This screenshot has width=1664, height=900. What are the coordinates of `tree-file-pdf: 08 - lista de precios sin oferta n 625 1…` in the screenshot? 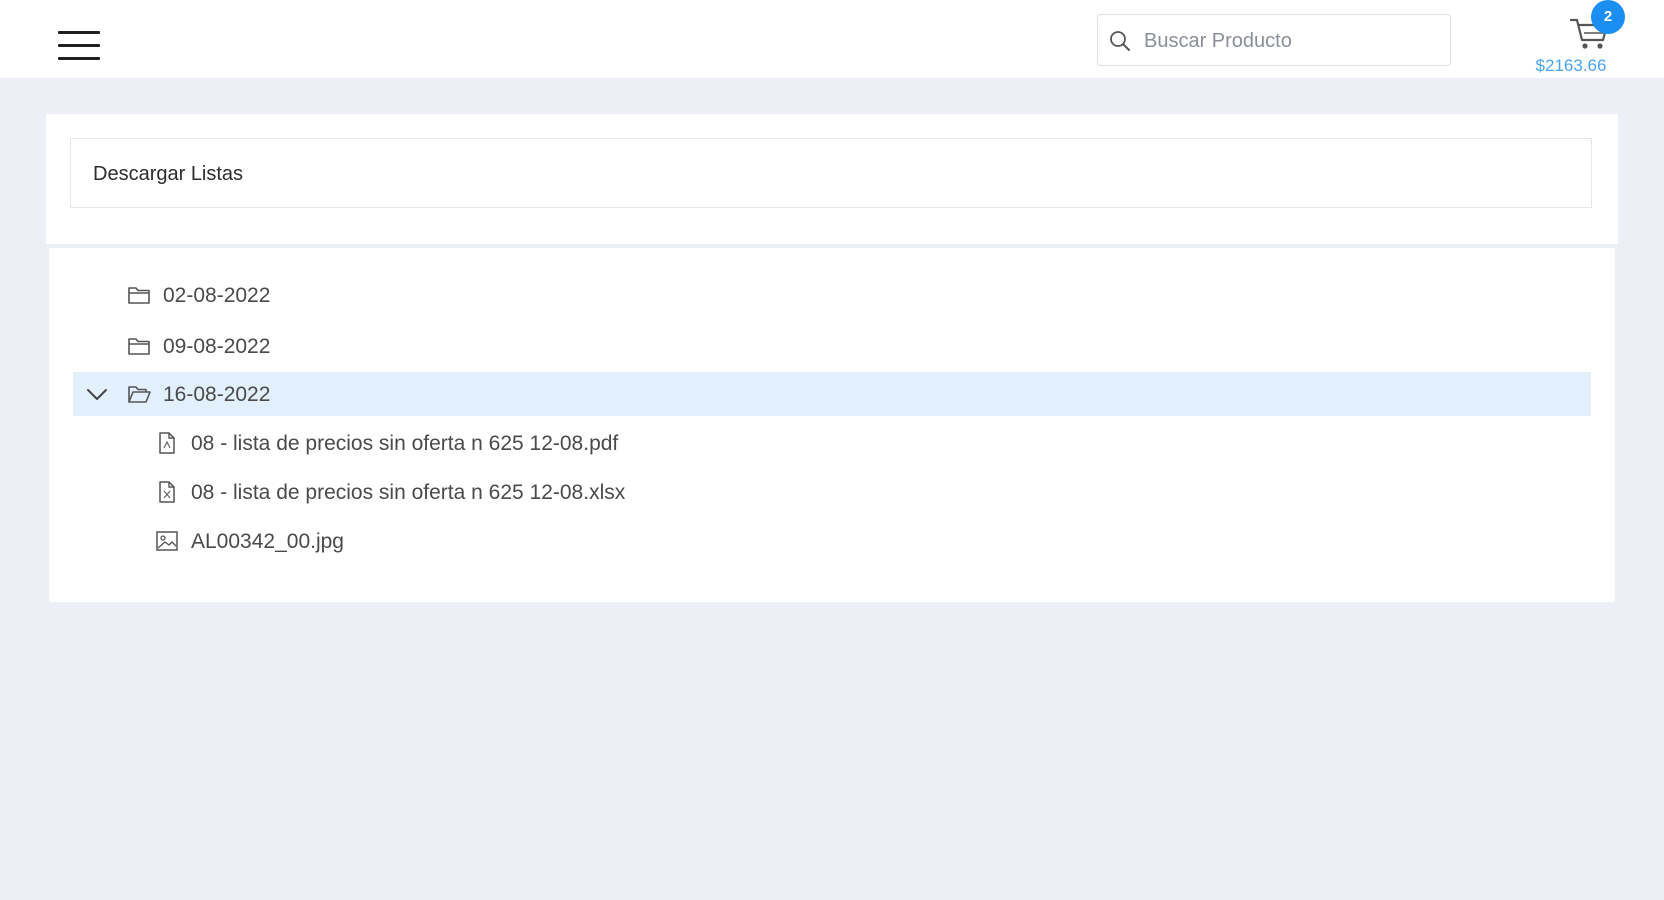 It's located at (832, 443).